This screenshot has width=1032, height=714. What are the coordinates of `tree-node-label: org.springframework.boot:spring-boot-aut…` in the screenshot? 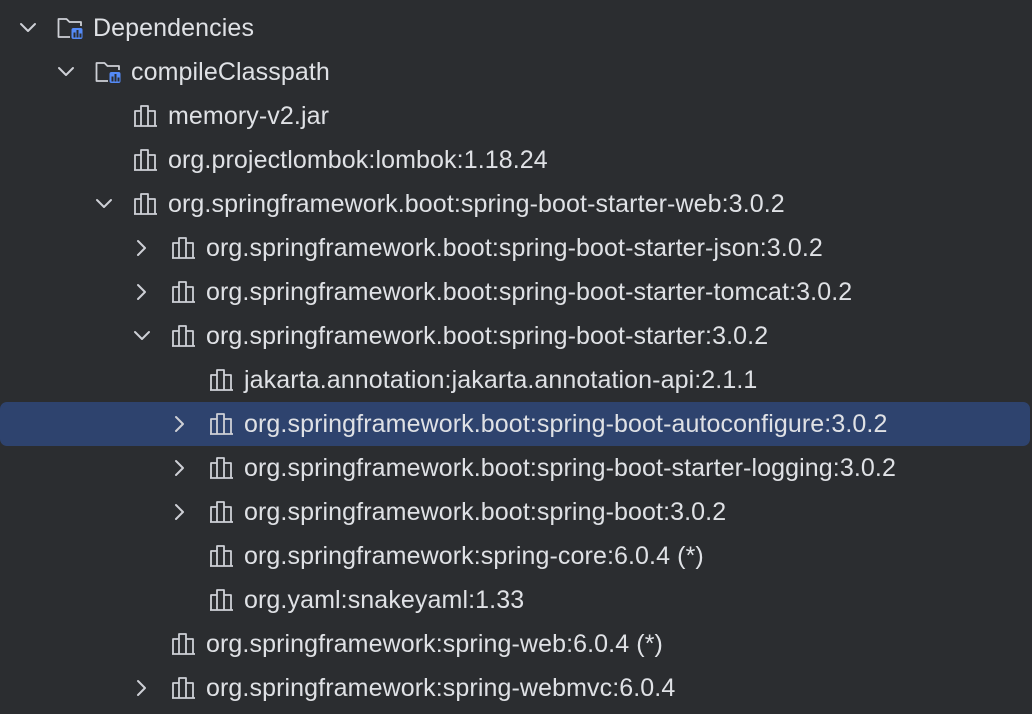 It's located at (566, 424).